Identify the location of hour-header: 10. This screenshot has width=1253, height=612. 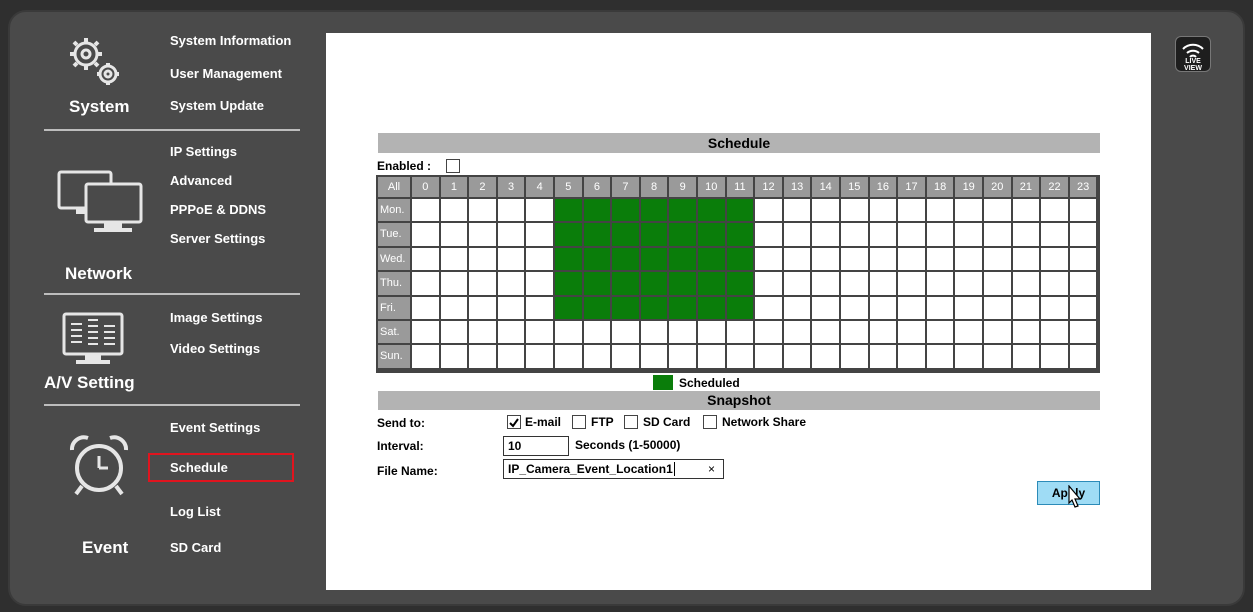
(711, 187).